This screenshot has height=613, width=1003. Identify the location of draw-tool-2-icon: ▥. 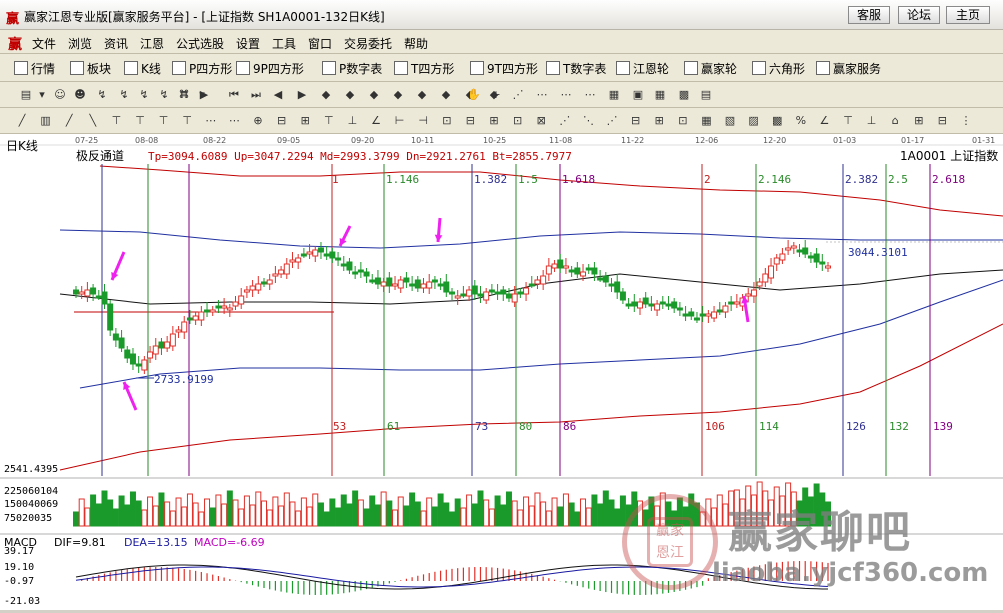
(46, 121).